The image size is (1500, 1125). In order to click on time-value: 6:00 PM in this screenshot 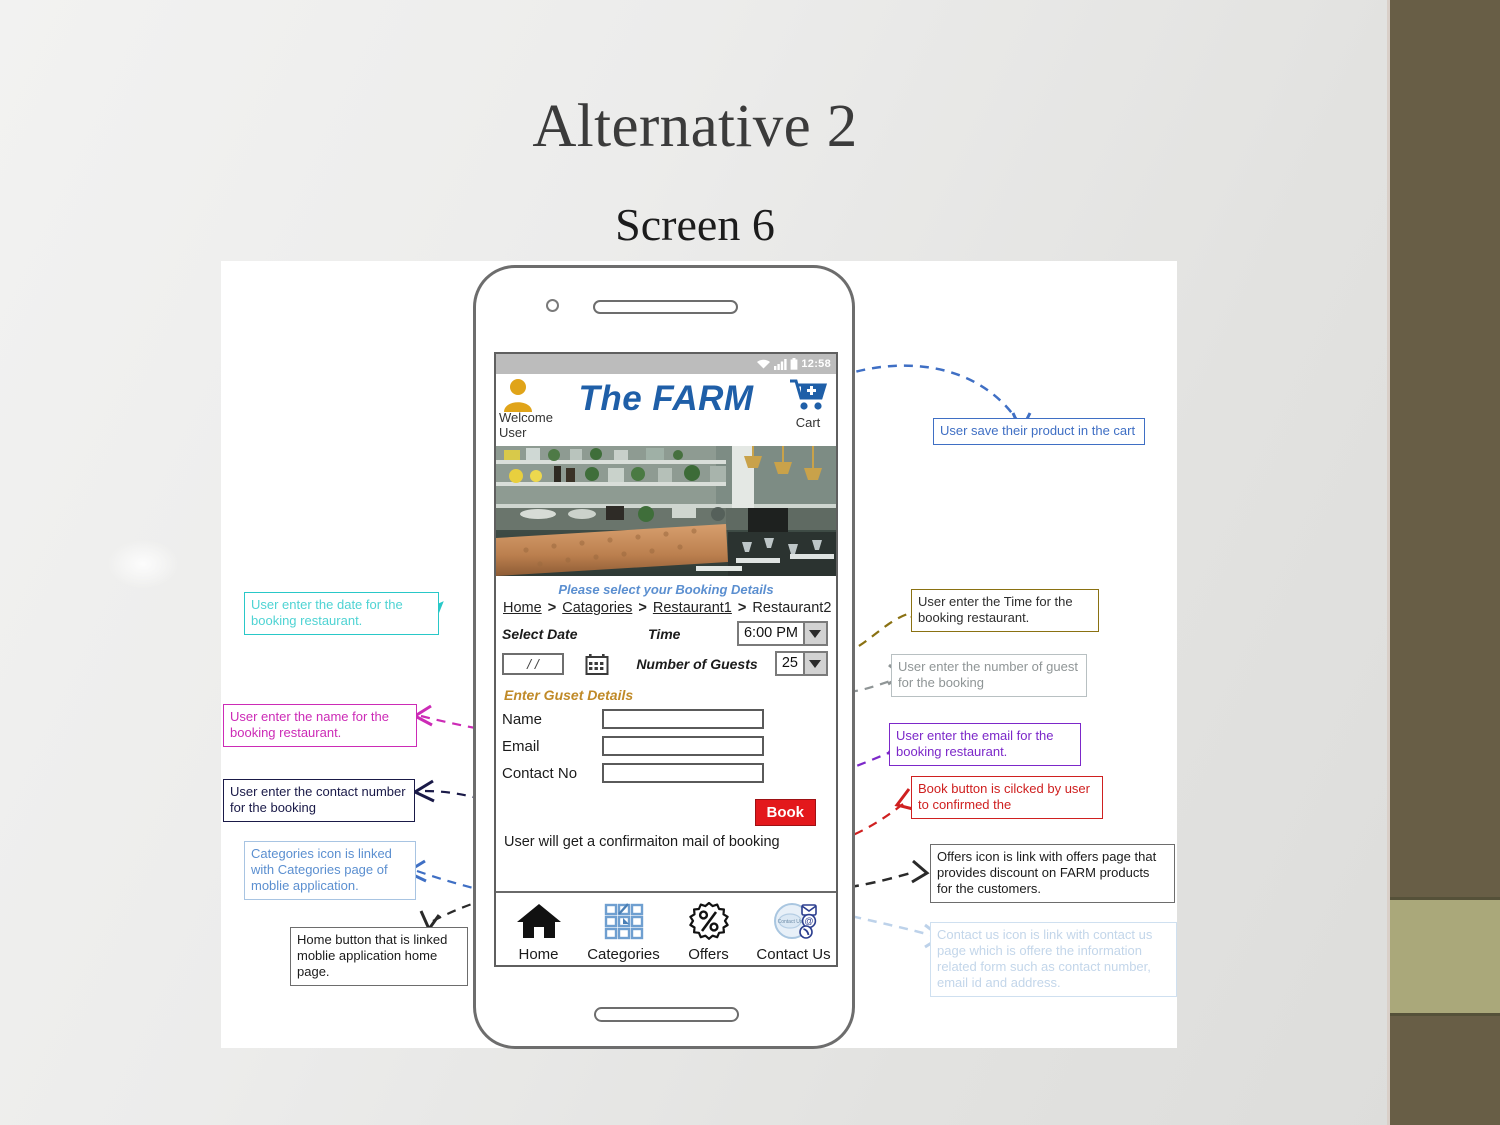, I will do `click(770, 633)`.